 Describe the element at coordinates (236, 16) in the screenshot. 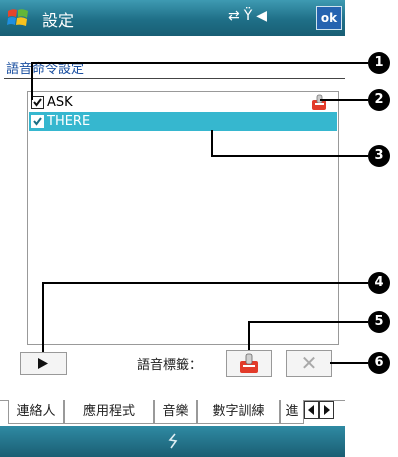

I see `connectivity-icon: ⇄` at that location.